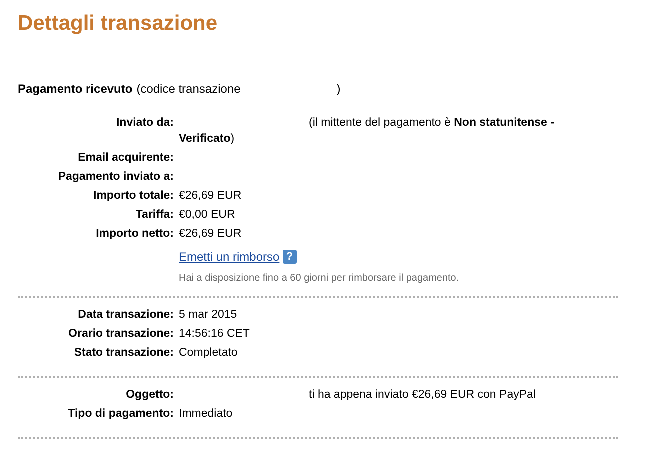 This screenshot has height=464, width=654. Describe the element at coordinates (134, 234) in the screenshot. I see `field-label: Importo netto:` at that location.